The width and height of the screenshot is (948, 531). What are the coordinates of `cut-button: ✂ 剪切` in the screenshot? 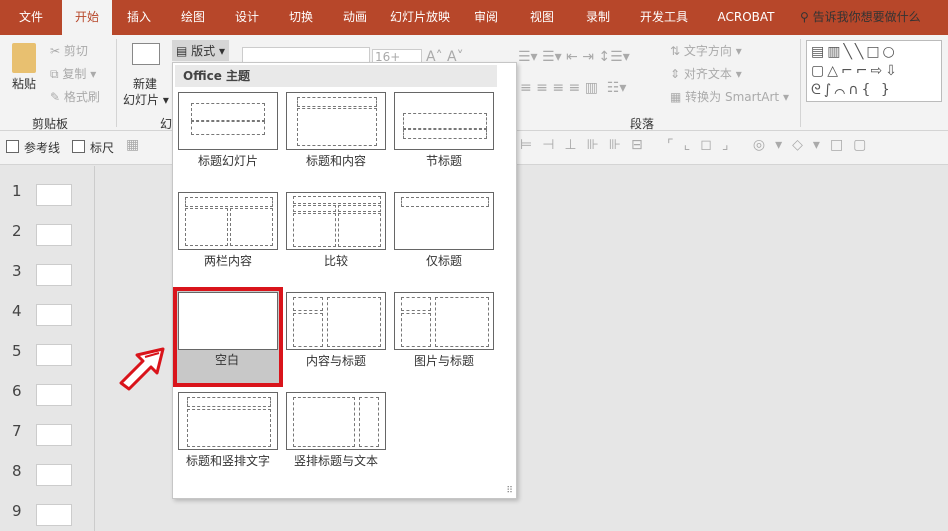 It's located at (69, 50).